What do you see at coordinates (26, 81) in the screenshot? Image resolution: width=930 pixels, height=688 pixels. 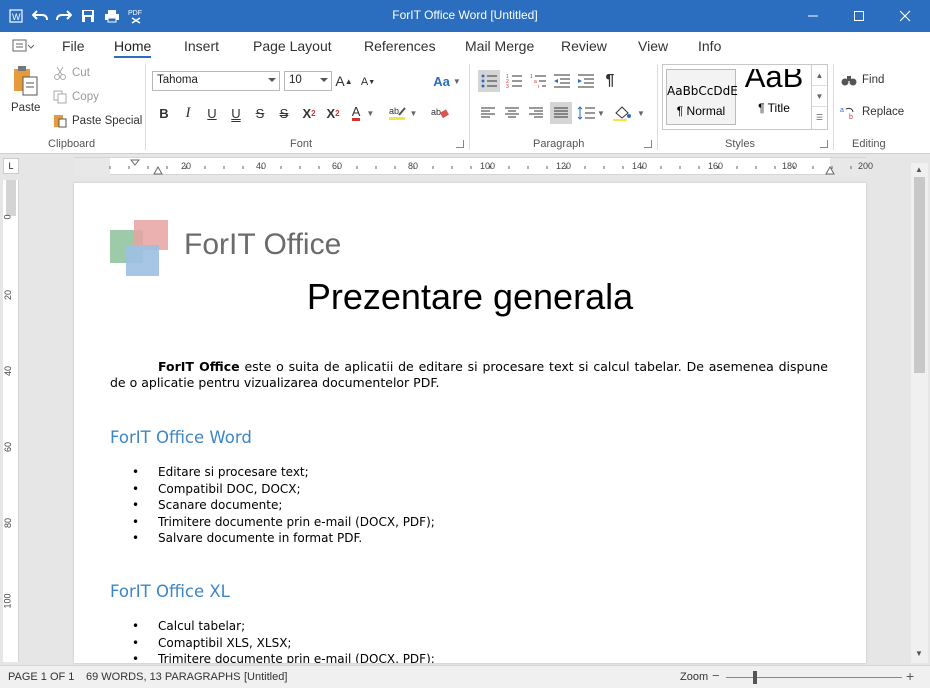 I see `paste-icon` at bounding box center [26, 81].